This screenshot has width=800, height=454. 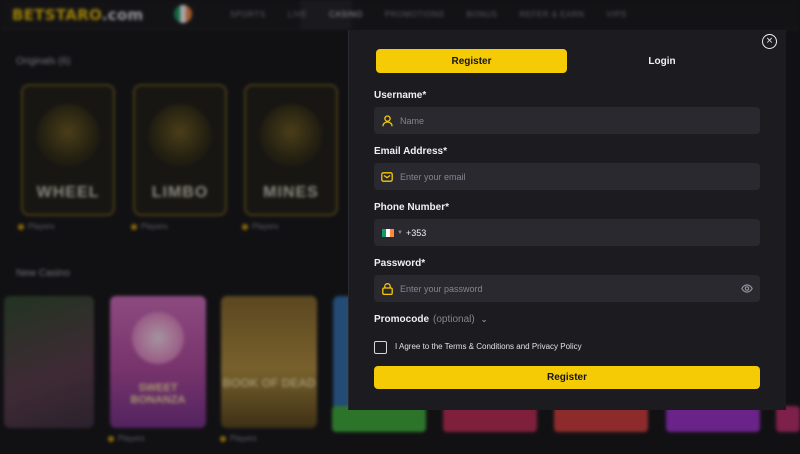 I want to click on phone-label: Phone Number*, so click(x=412, y=207).